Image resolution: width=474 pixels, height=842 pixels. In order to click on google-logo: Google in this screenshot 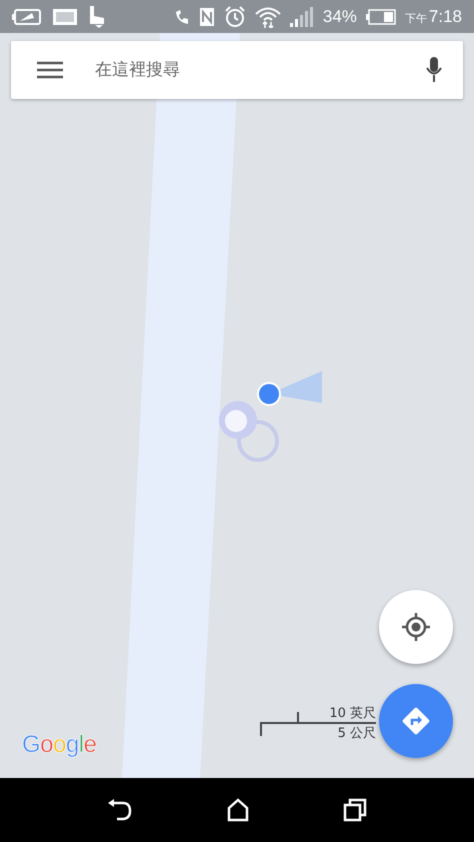, I will do `click(59, 745)`.